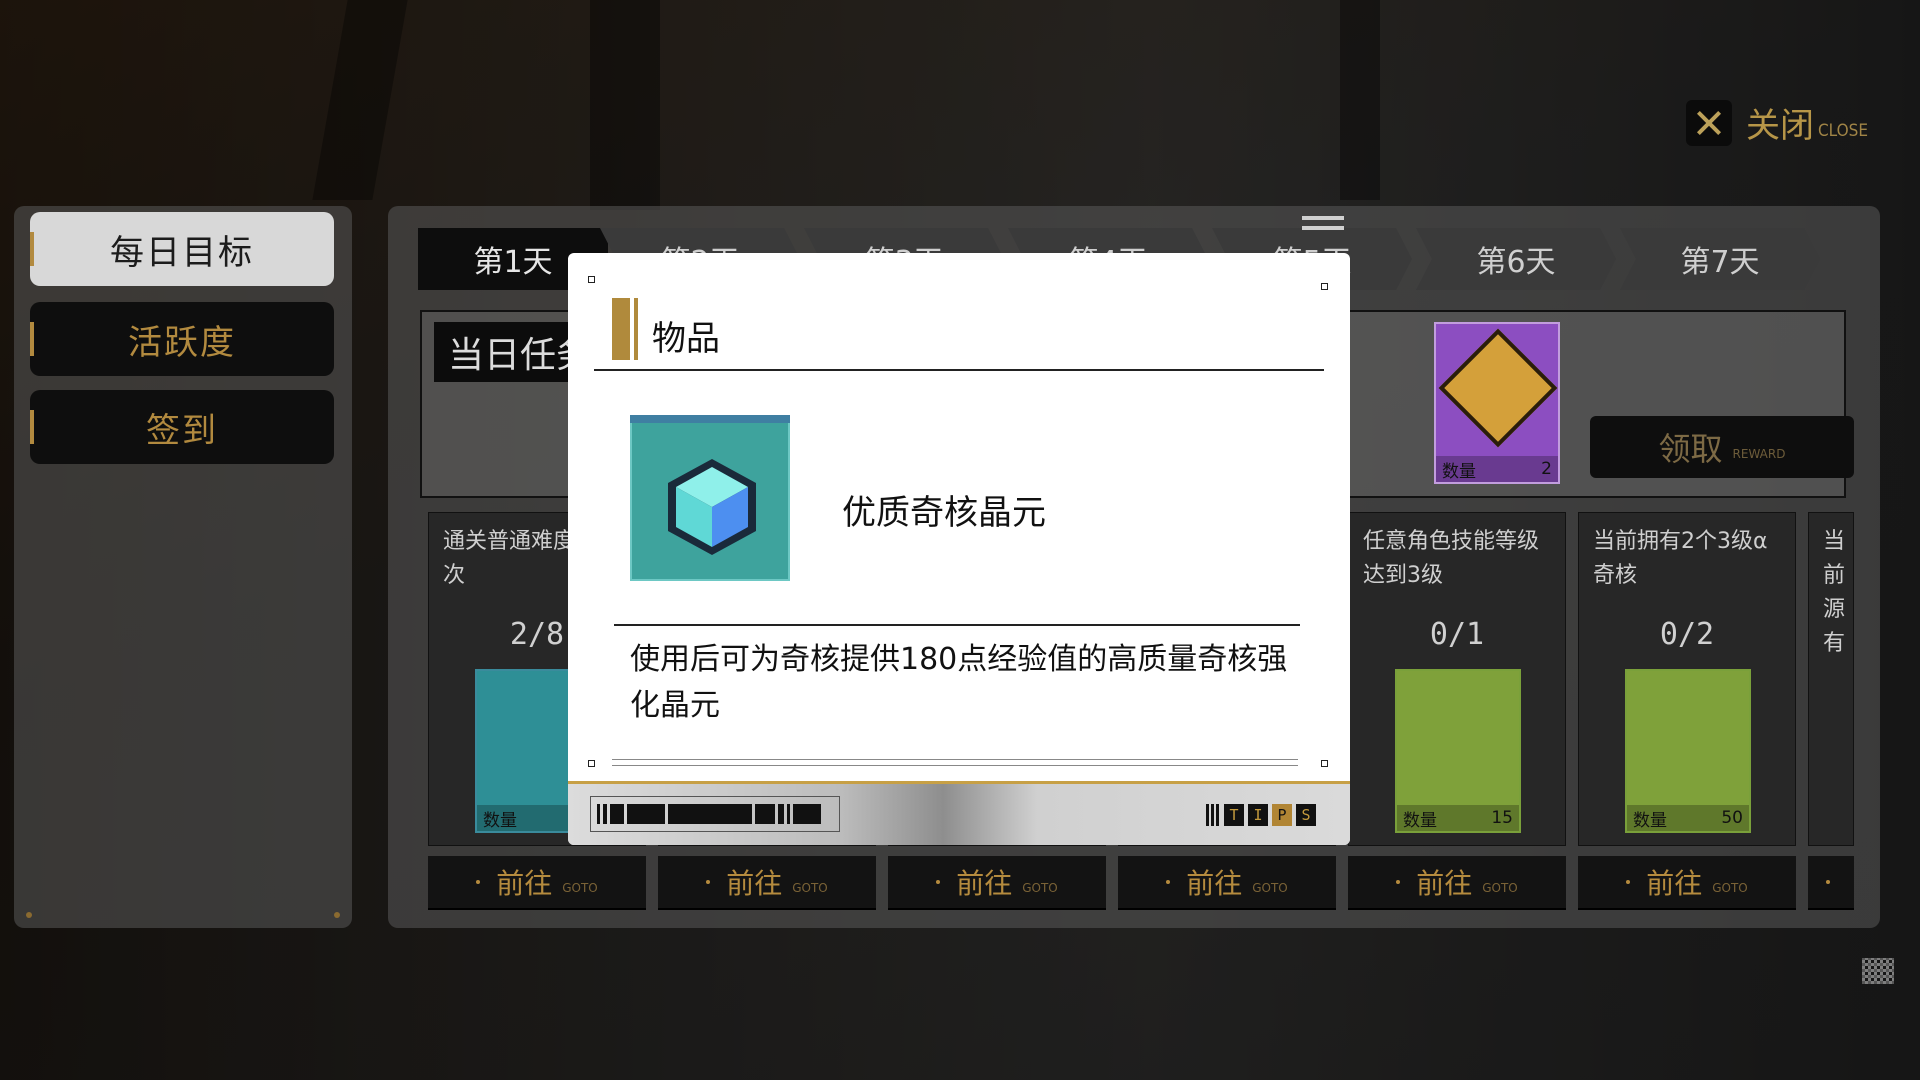 Image resolution: width=1920 pixels, height=1080 pixels. What do you see at coordinates (1457, 634) in the screenshot?
I see `task-progress: 0/1` at bounding box center [1457, 634].